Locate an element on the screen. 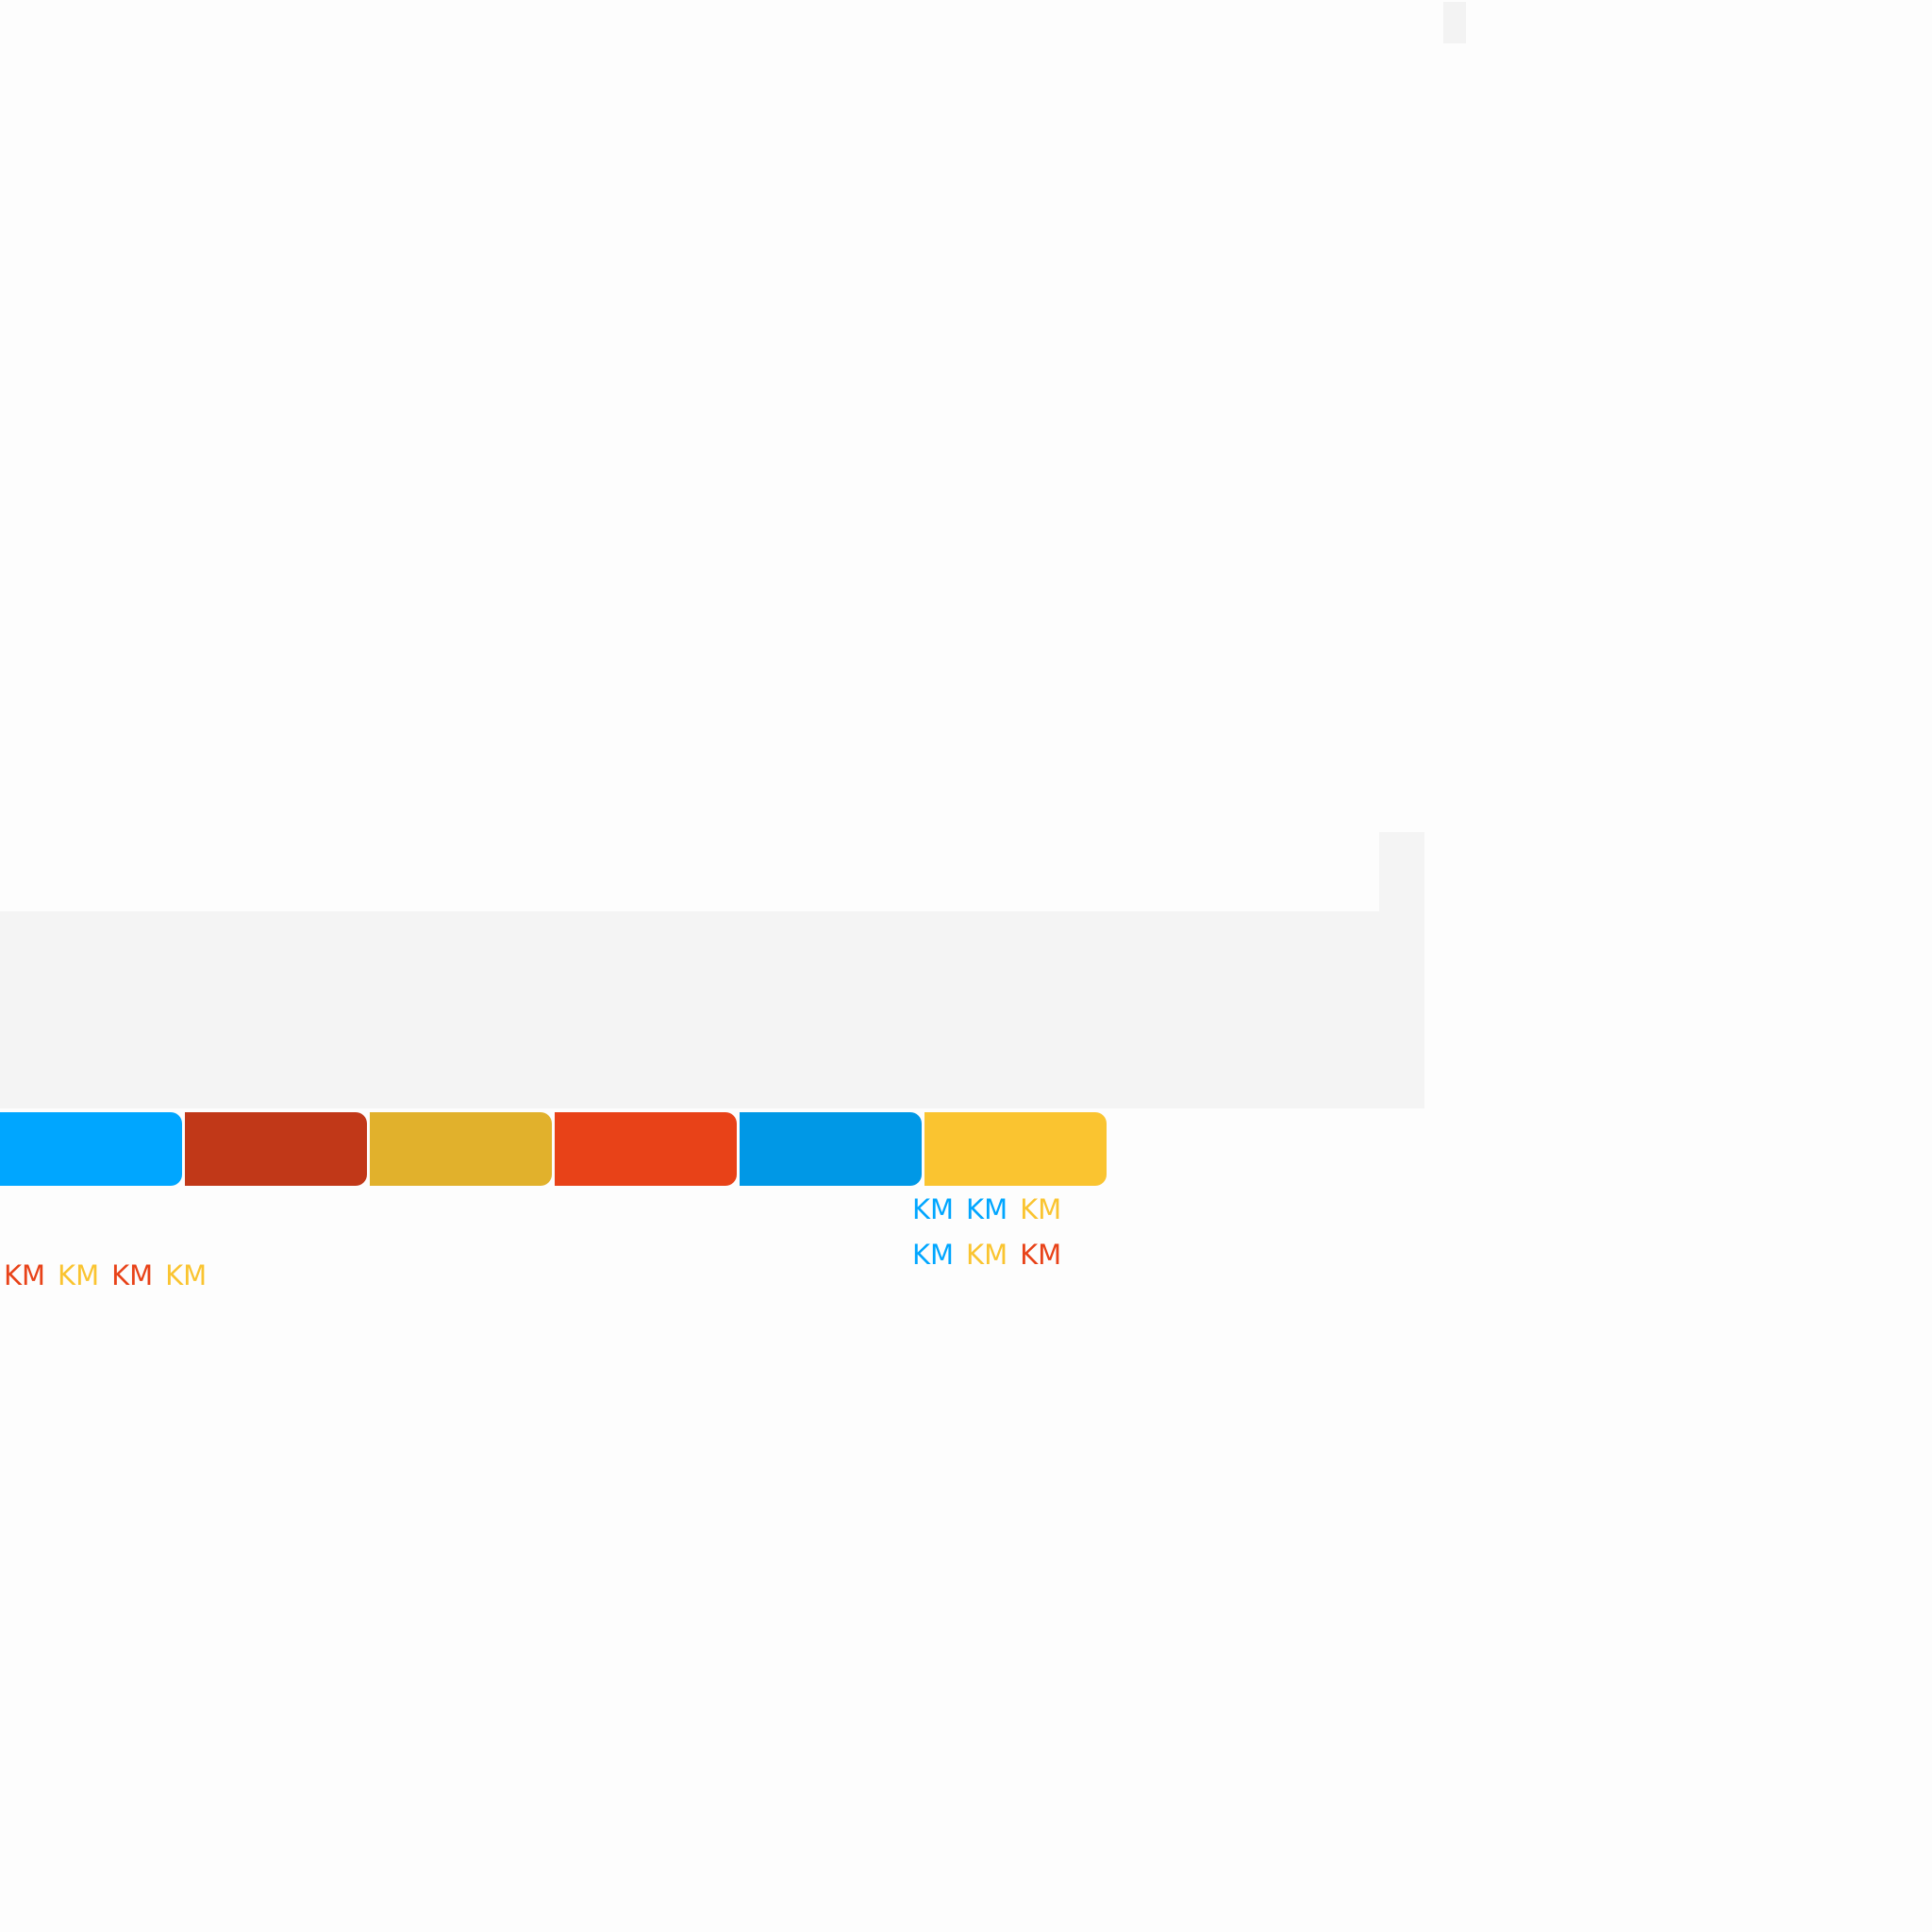 The width and height of the screenshot is (1932, 1932). panel-tab is located at coordinates (1402, 872).